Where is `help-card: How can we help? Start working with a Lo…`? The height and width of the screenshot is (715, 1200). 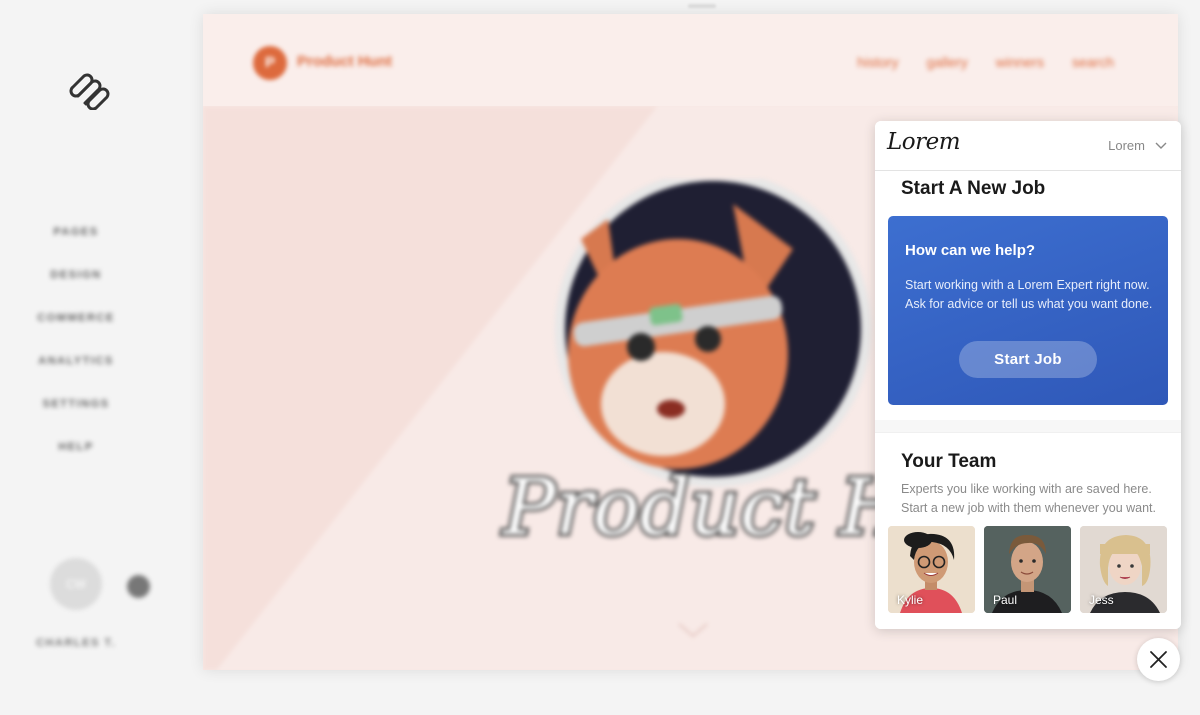 help-card: How can we help? Start working with a Lo… is located at coordinates (1028, 310).